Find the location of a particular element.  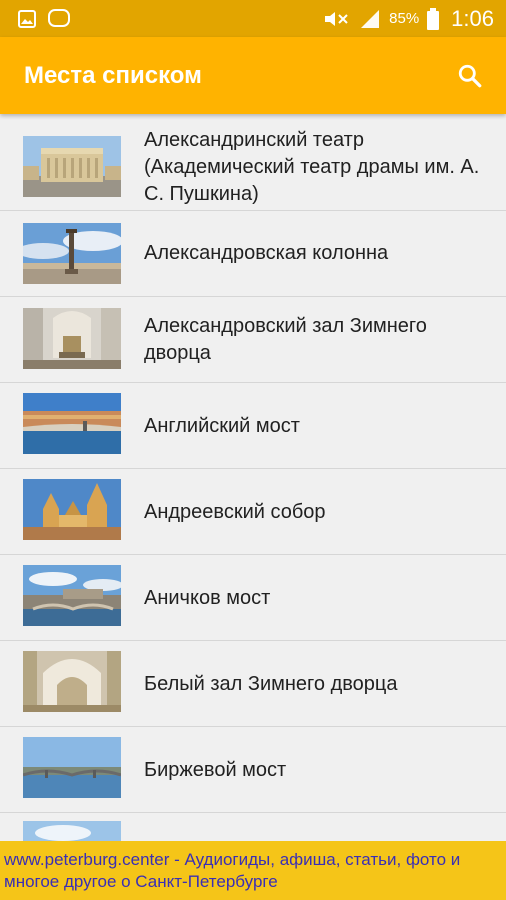

message-notification-icon is located at coordinates (59, 18).